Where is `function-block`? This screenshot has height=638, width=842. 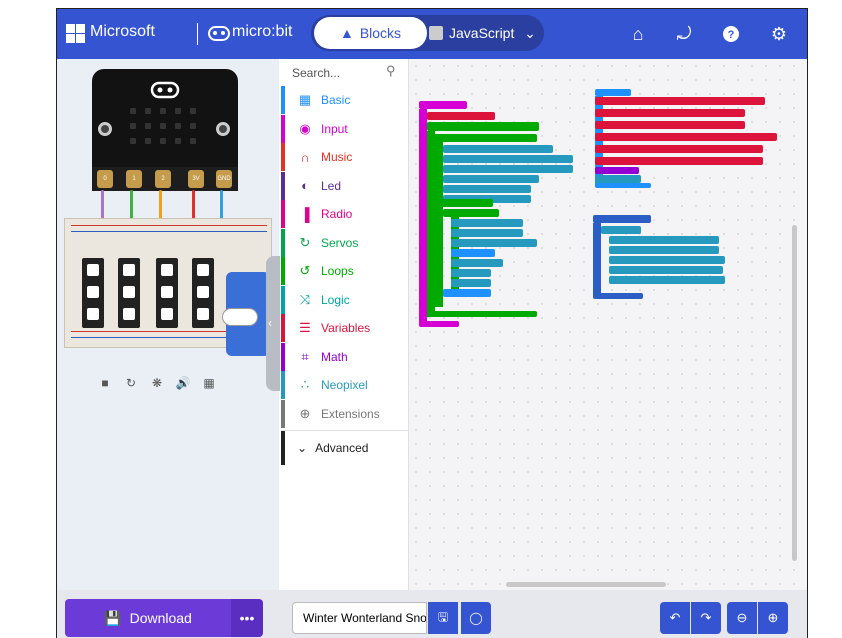 function-block is located at coordinates (622, 219).